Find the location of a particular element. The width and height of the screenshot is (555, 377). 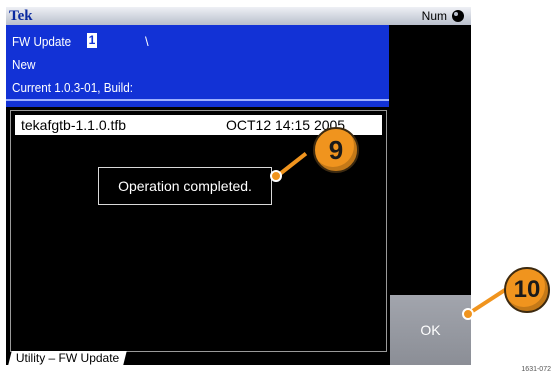

operation-message-dialog: Operation completed. is located at coordinates (185, 186).